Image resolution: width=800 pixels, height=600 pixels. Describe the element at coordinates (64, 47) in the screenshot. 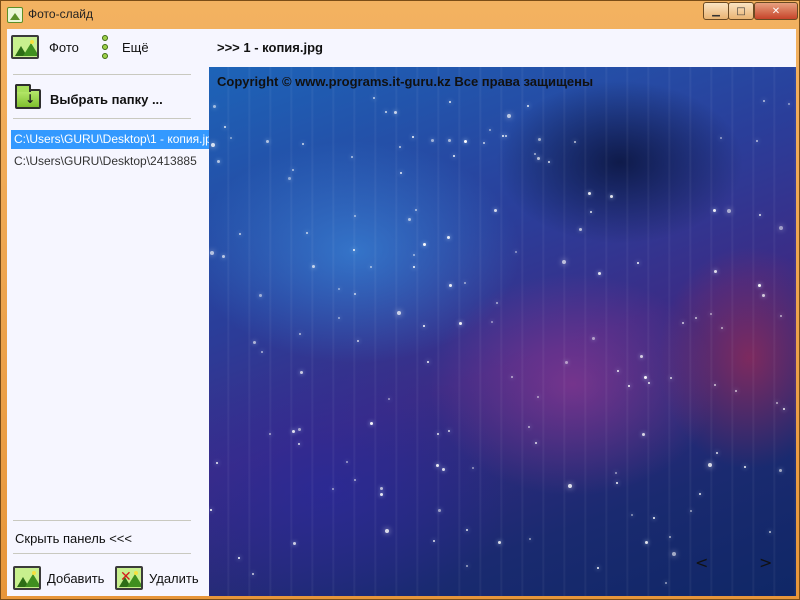

I see `photo-button-label: Фото` at that location.